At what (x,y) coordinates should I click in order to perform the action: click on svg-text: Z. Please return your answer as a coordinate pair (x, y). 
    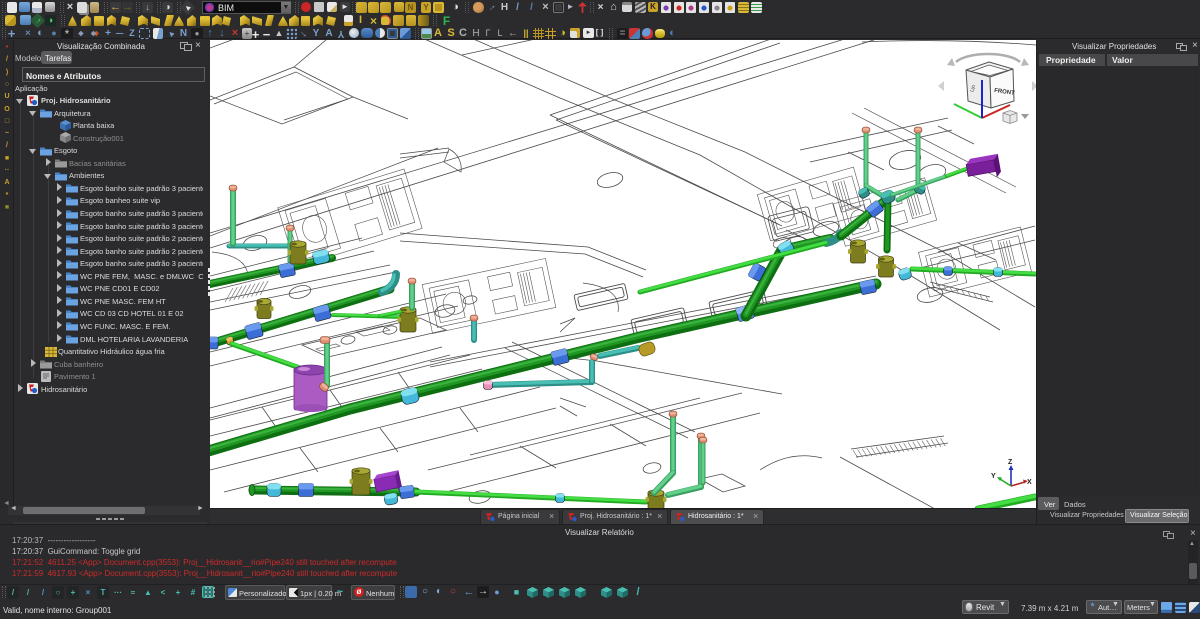
    Looking at the image, I should click on (1010, 462).